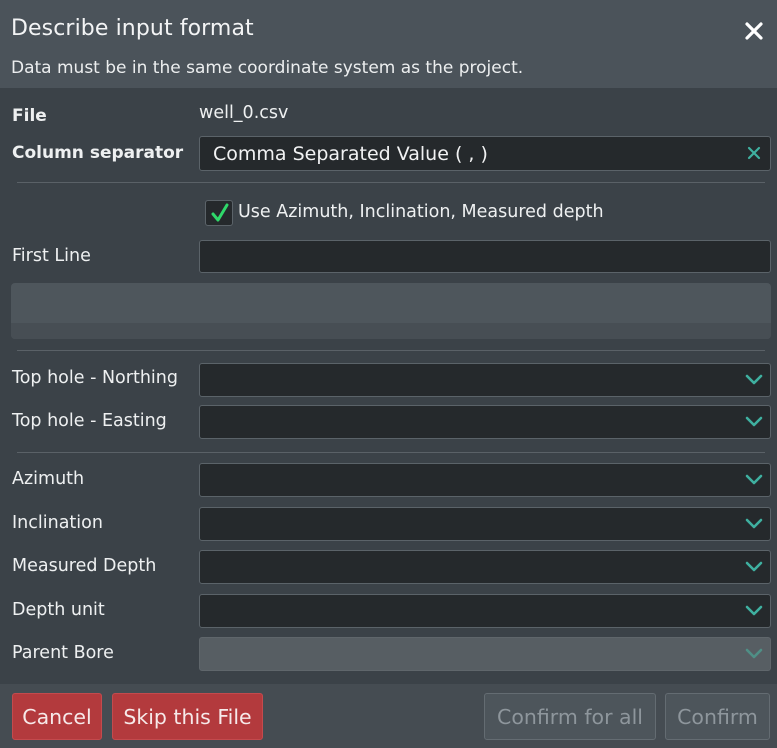  I want to click on clear-x-icon, so click(754, 153).